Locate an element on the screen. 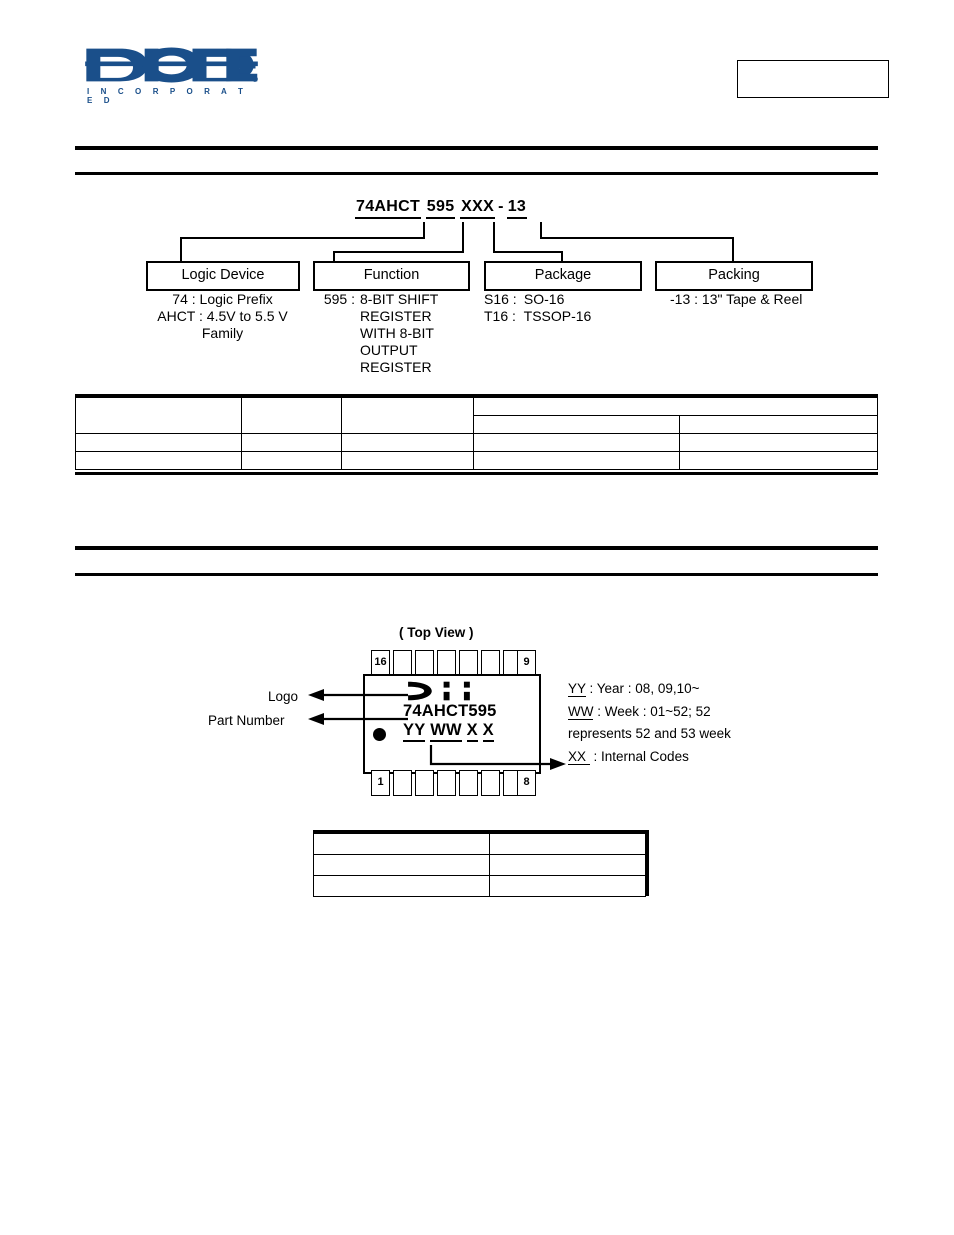 This screenshot has height=1235, width=954. desc-value: Logic Prefix is located at coordinates (236, 299).